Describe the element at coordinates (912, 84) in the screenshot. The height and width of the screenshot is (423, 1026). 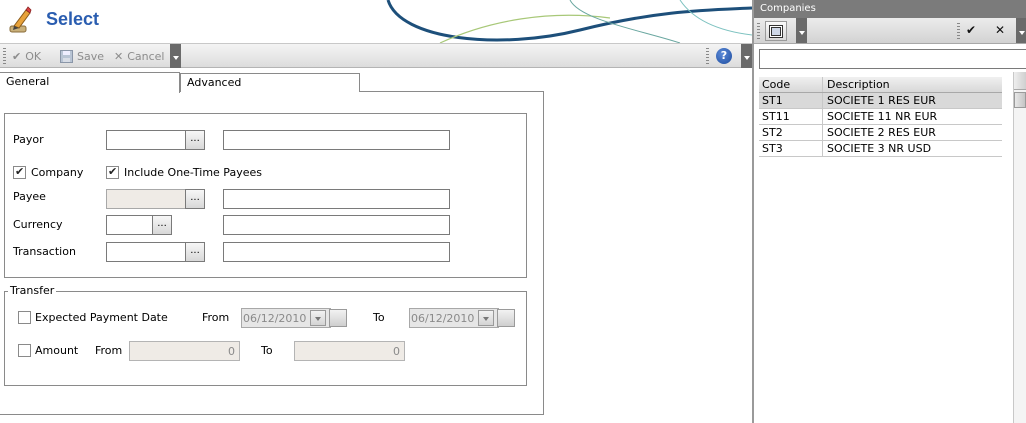
I see `column-header-description: Description` at that location.